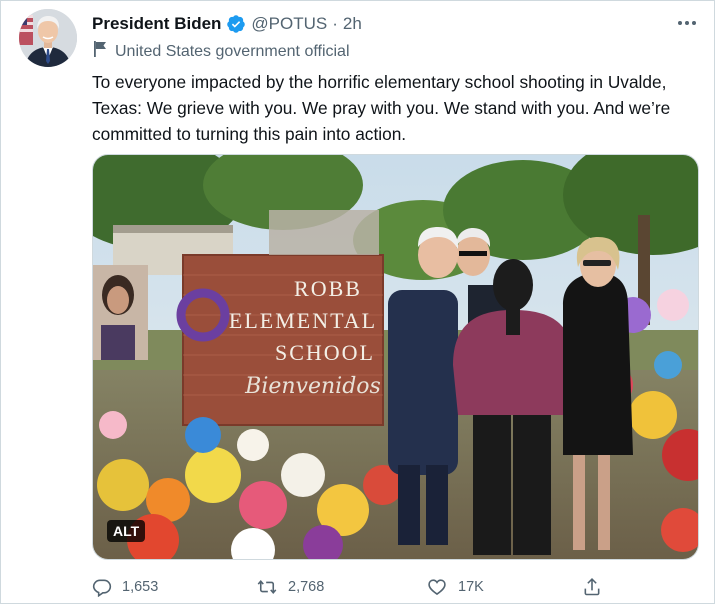 The height and width of the screenshot is (604, 715). I want to click on tweet-header: President Biden @POTUS · 2h, so click(393, 24).